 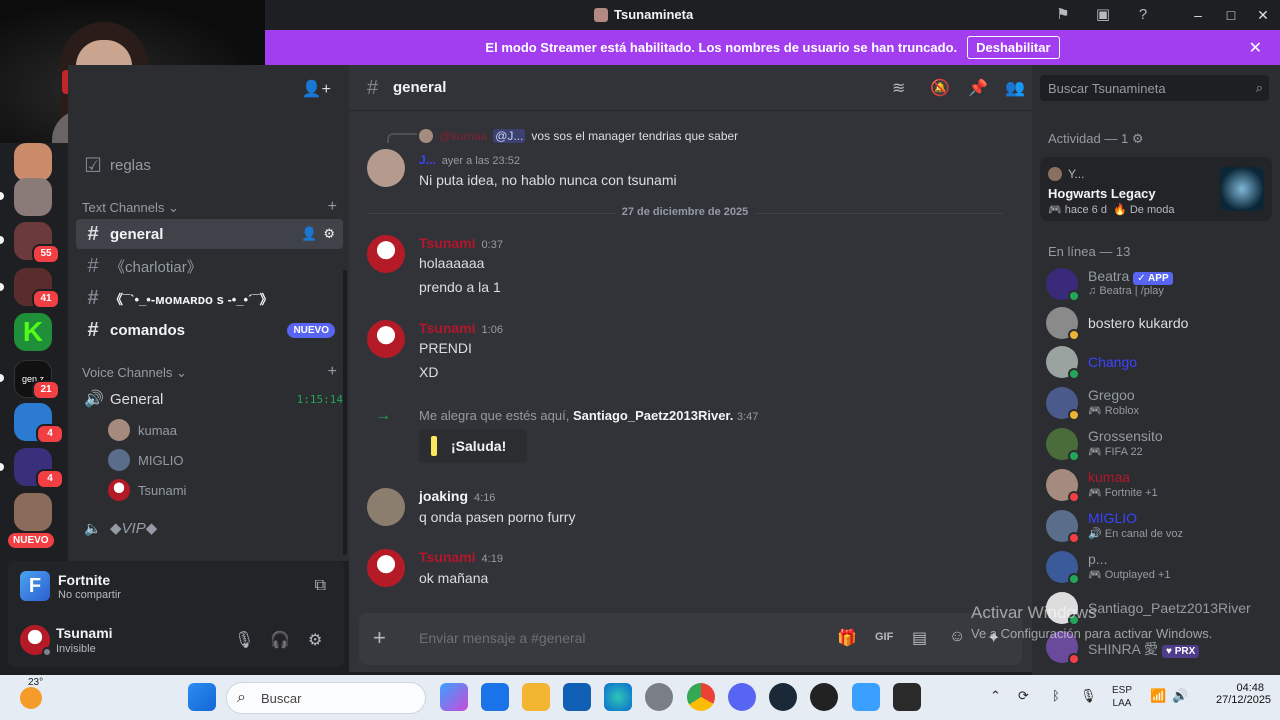 I want to click on chevron-up-icon: ⌃, so click(x=995, y=696).